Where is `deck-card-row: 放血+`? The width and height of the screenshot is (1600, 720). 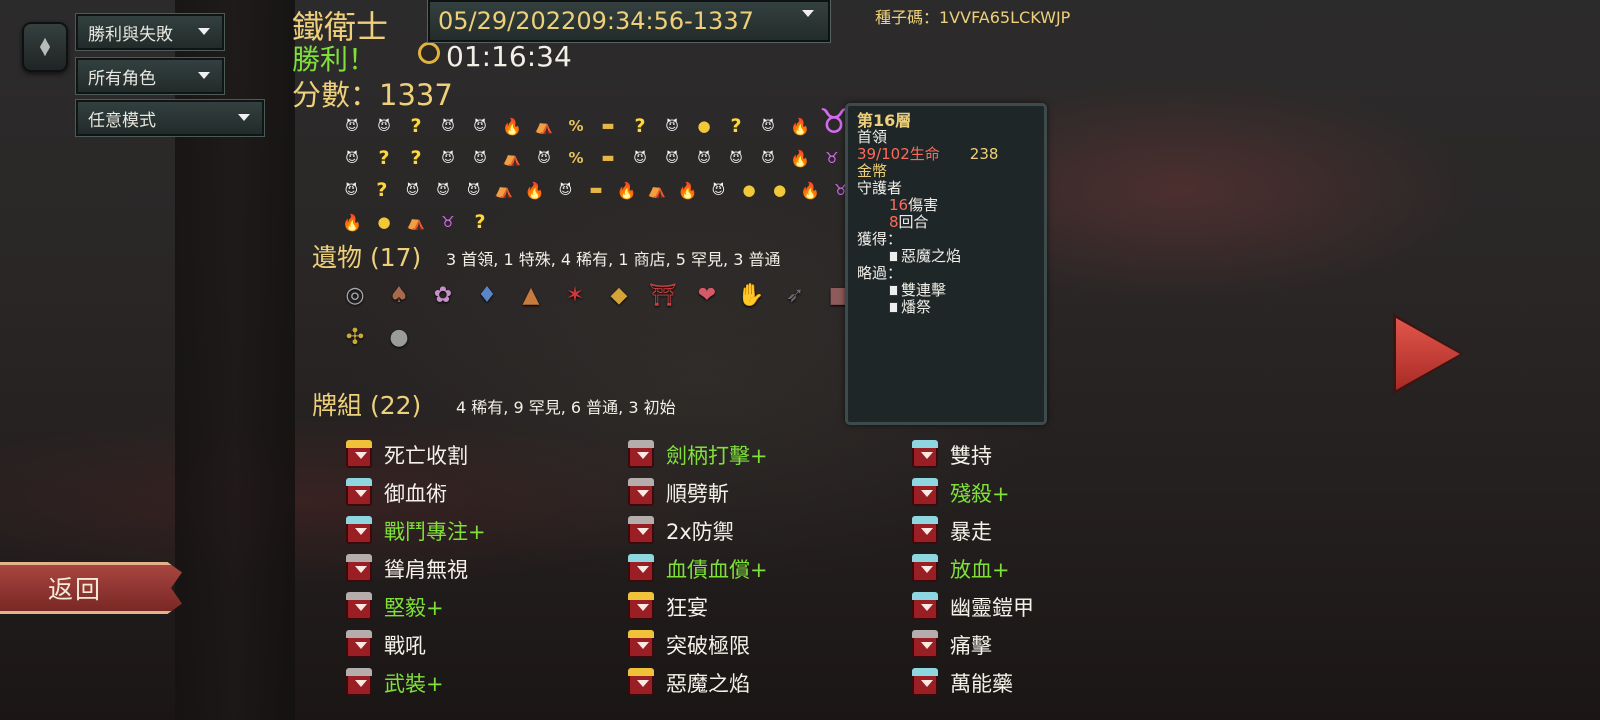
deck-card-row: 放血+ is located at coordinates (973, 569).